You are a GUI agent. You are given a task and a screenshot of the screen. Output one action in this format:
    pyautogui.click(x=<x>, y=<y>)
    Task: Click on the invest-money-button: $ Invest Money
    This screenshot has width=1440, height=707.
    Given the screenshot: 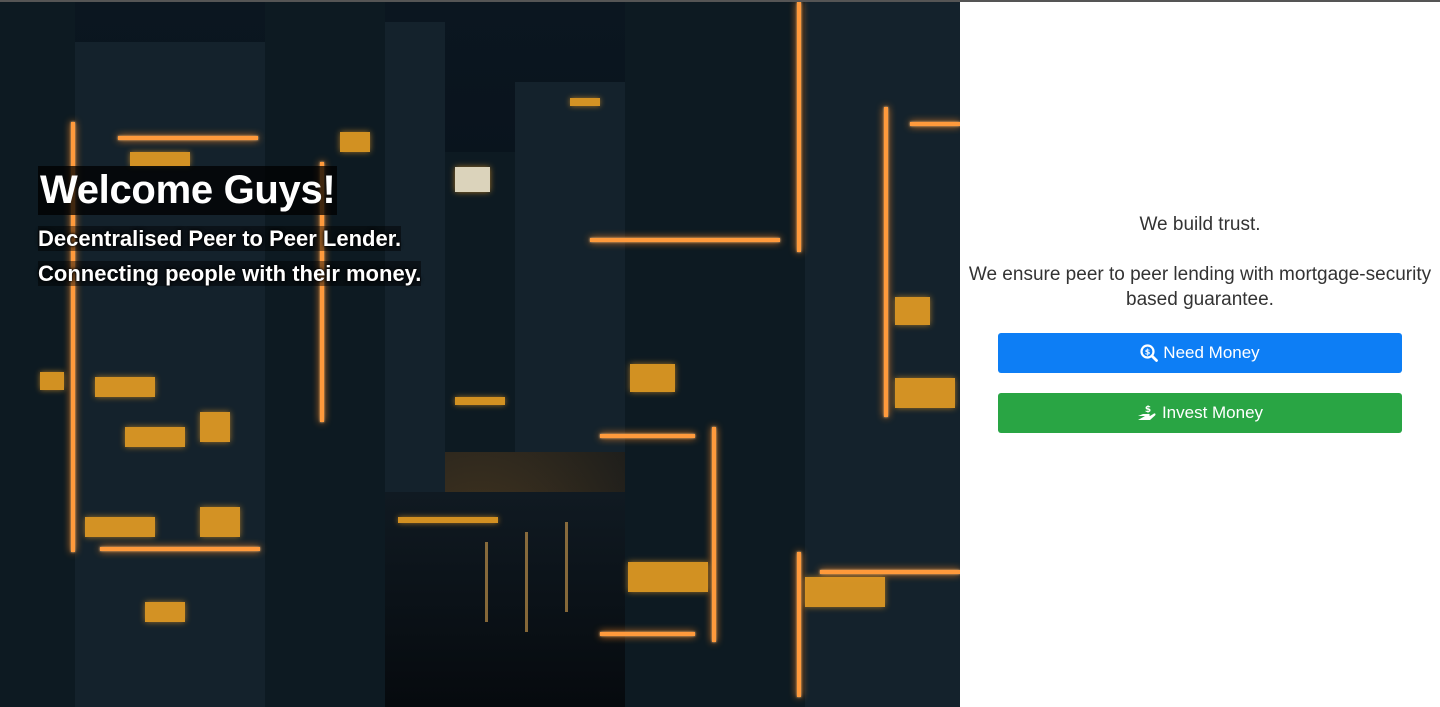 What is the action you would take?
    pyautogui.click(x=1200, y=413)
    